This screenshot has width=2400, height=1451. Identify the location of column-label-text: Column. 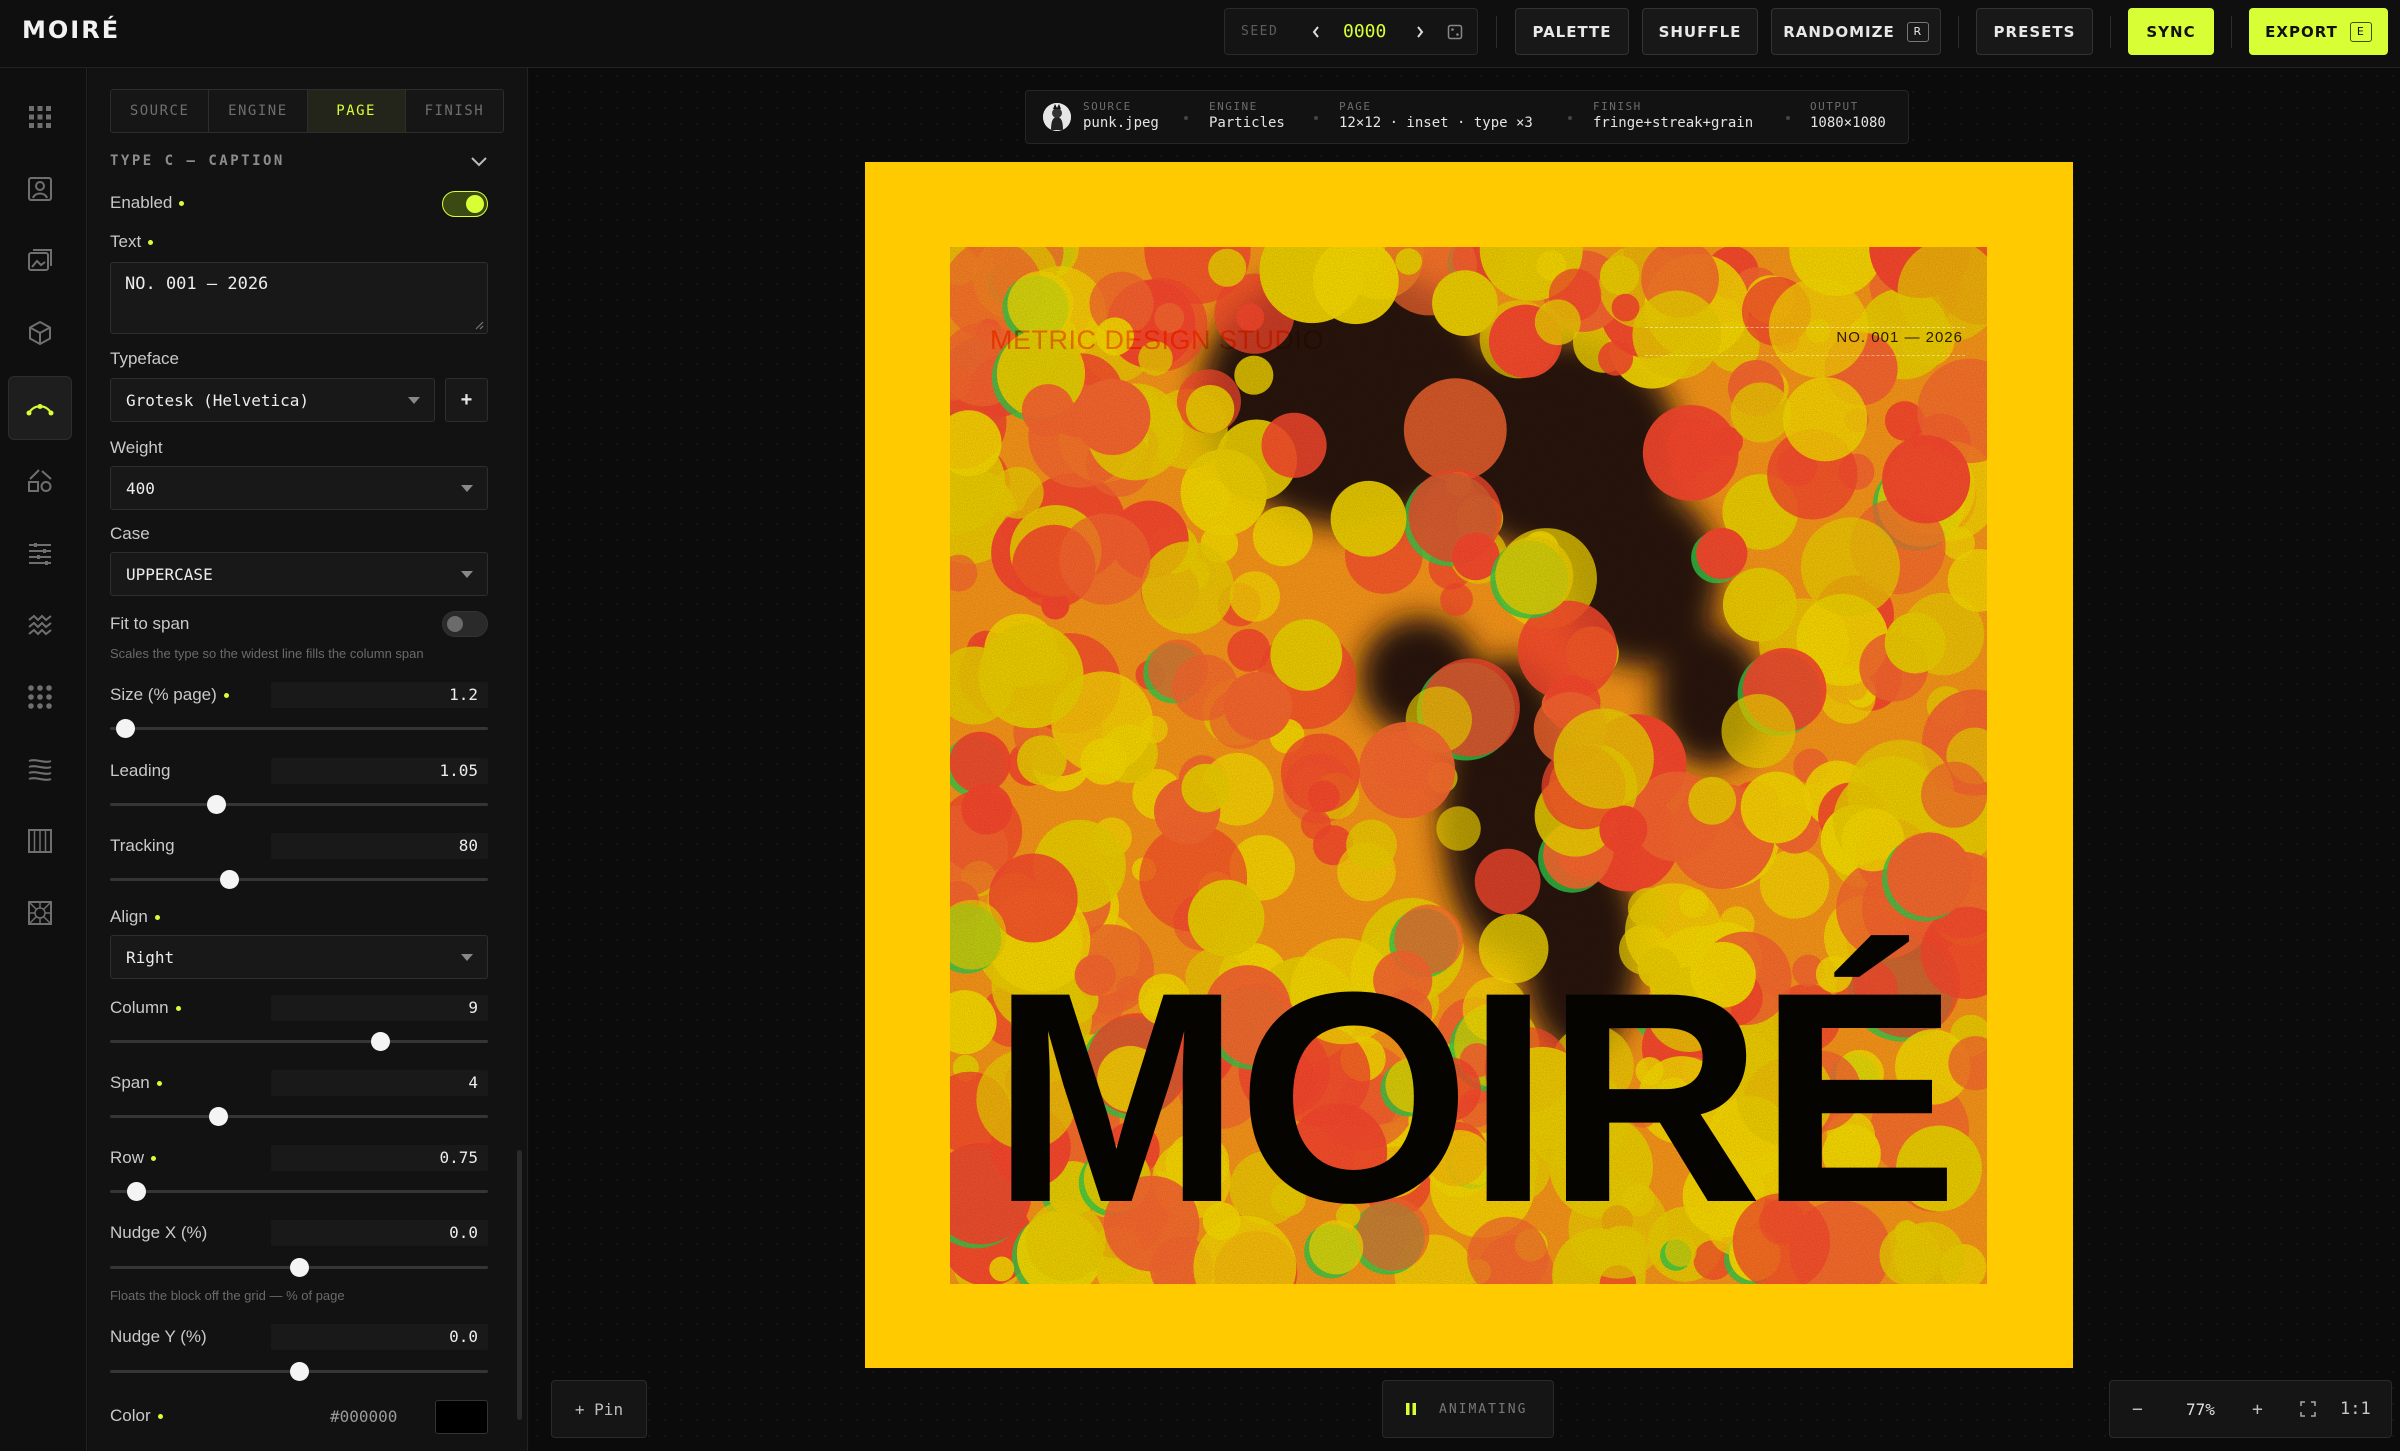
(139, 1007).